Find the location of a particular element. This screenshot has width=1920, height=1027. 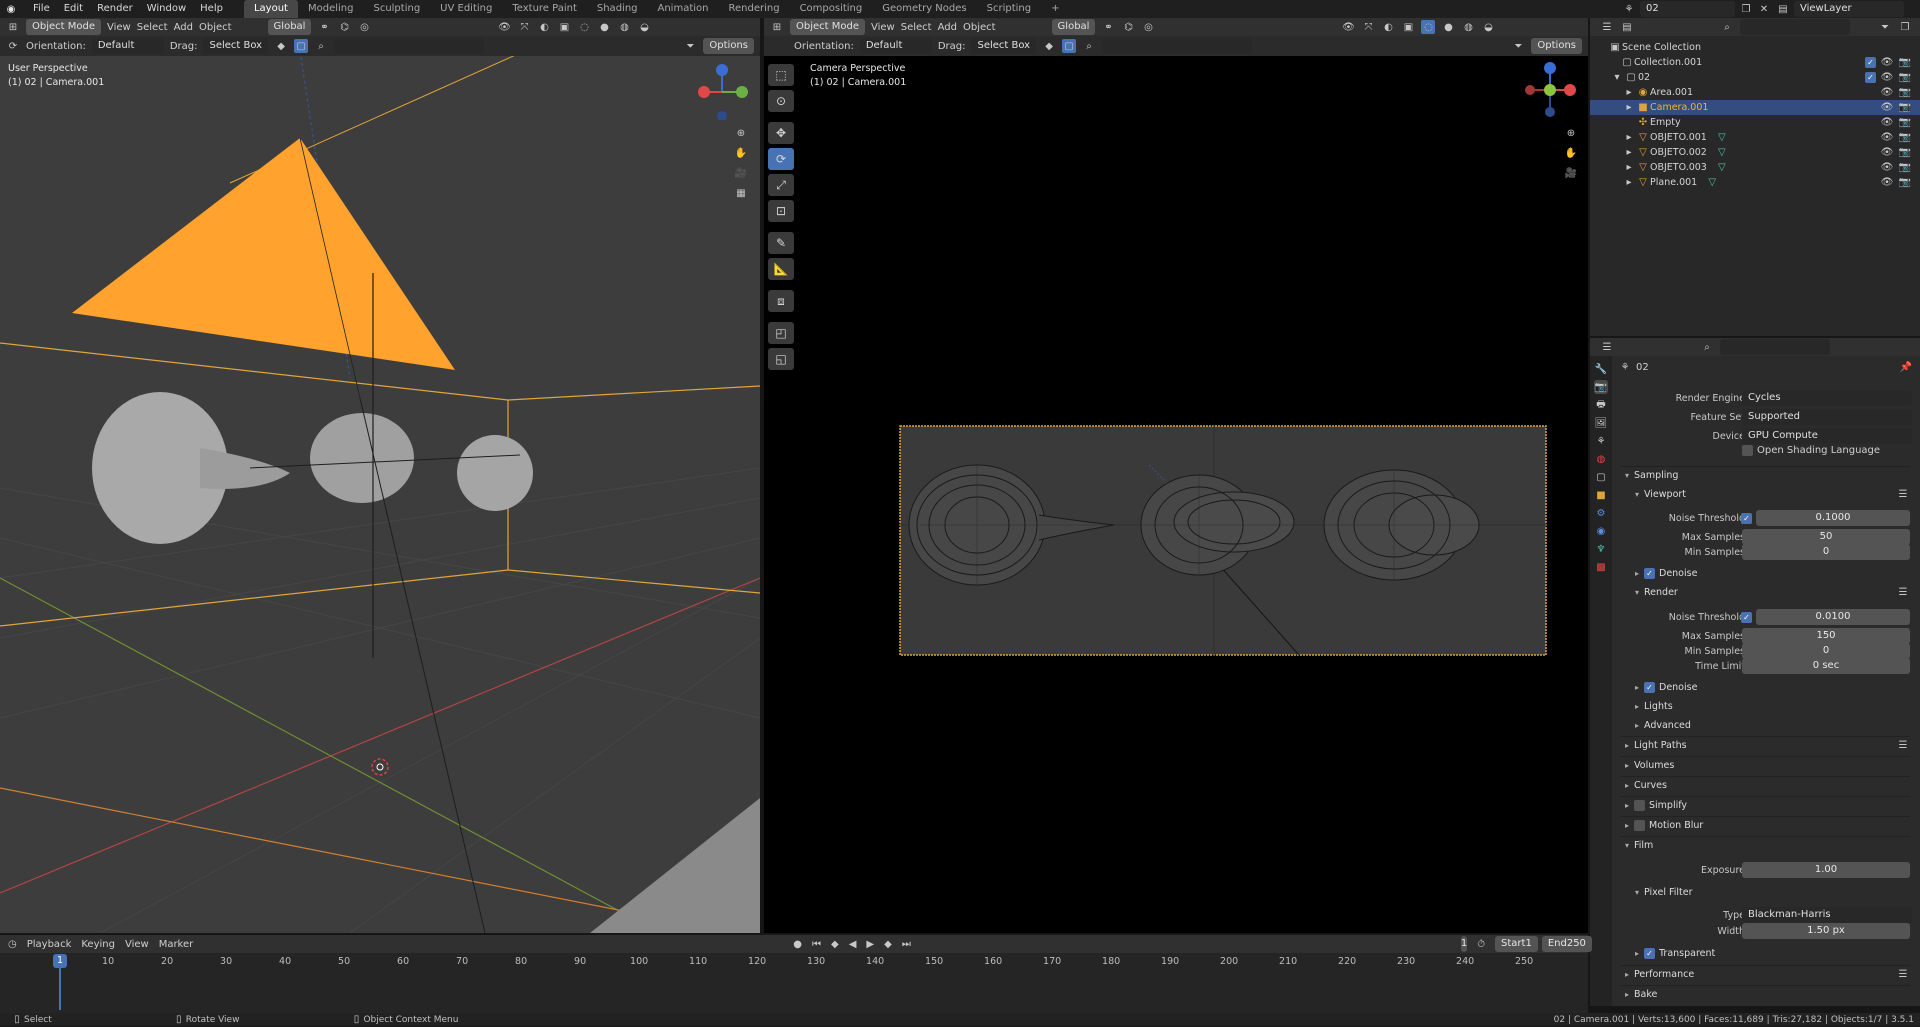

annotate-tool-icon: ✎ is located at coordinates (781, 243).